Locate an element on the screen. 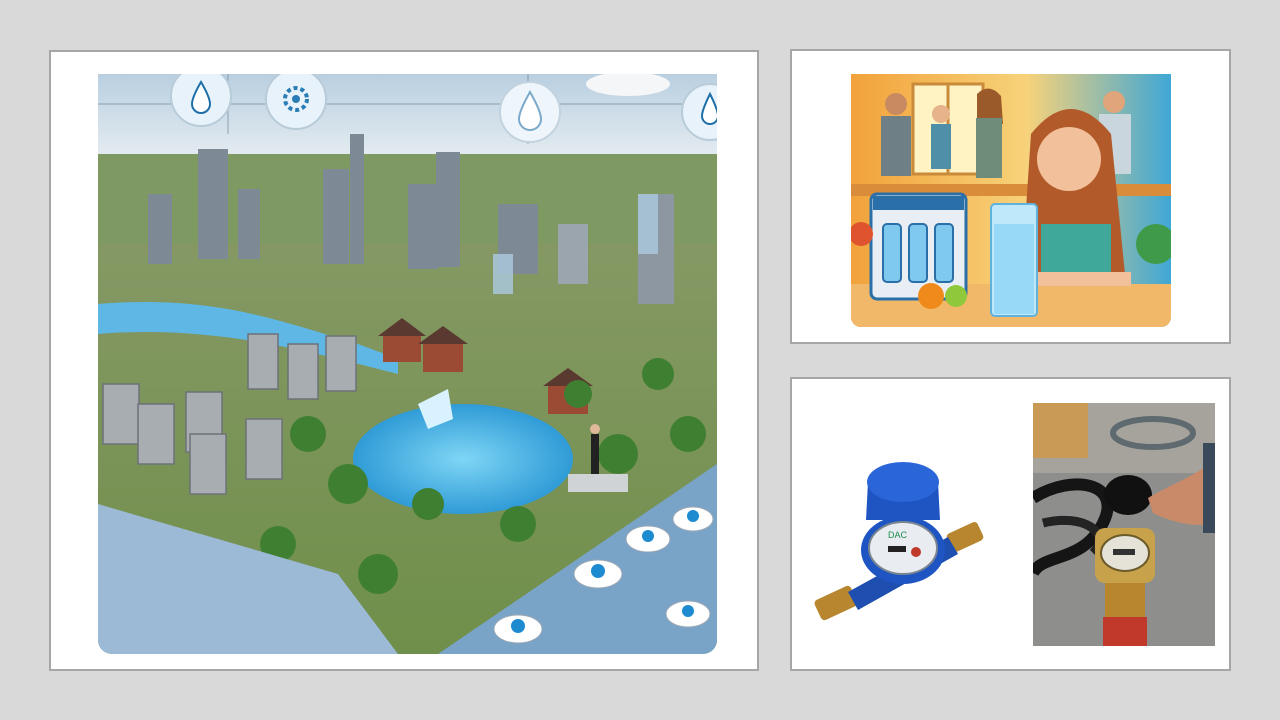  meter-brand-text: DAC is located at coordinates (898, 535).